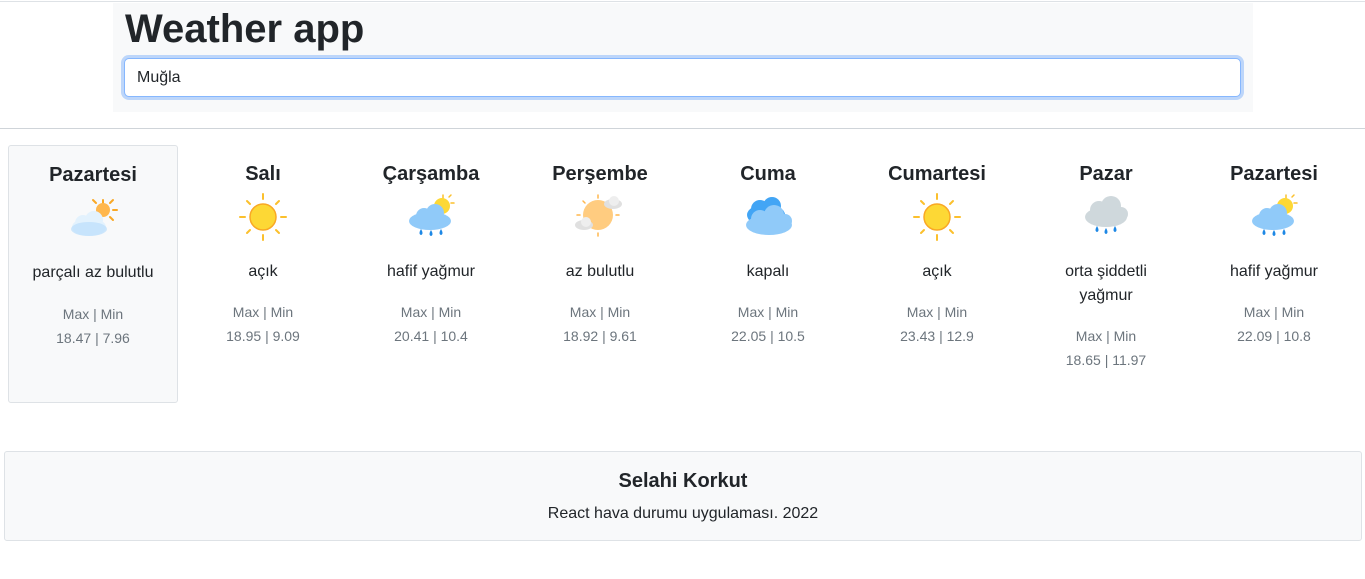 This screenshot has height=579, width=1365. I want to click on day-description: orta şiddetli yağmur, so click(1106, 283).